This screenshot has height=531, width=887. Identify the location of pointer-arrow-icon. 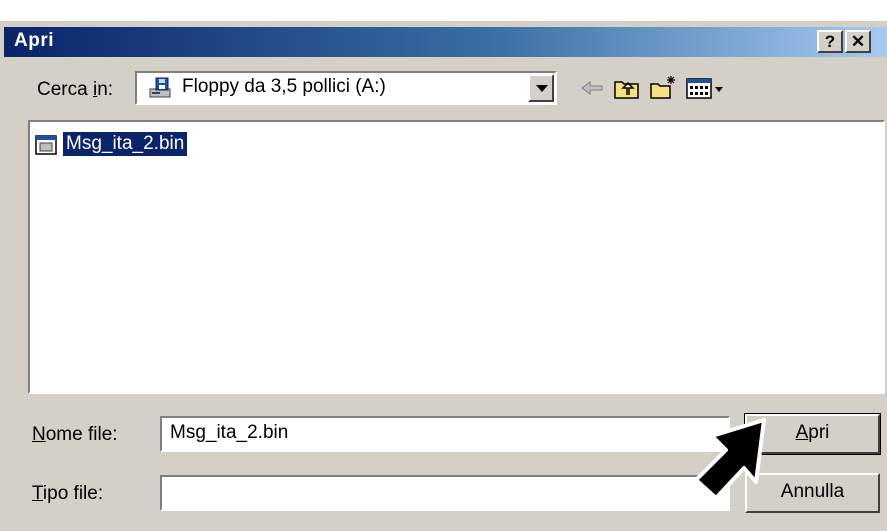
(730, 459).